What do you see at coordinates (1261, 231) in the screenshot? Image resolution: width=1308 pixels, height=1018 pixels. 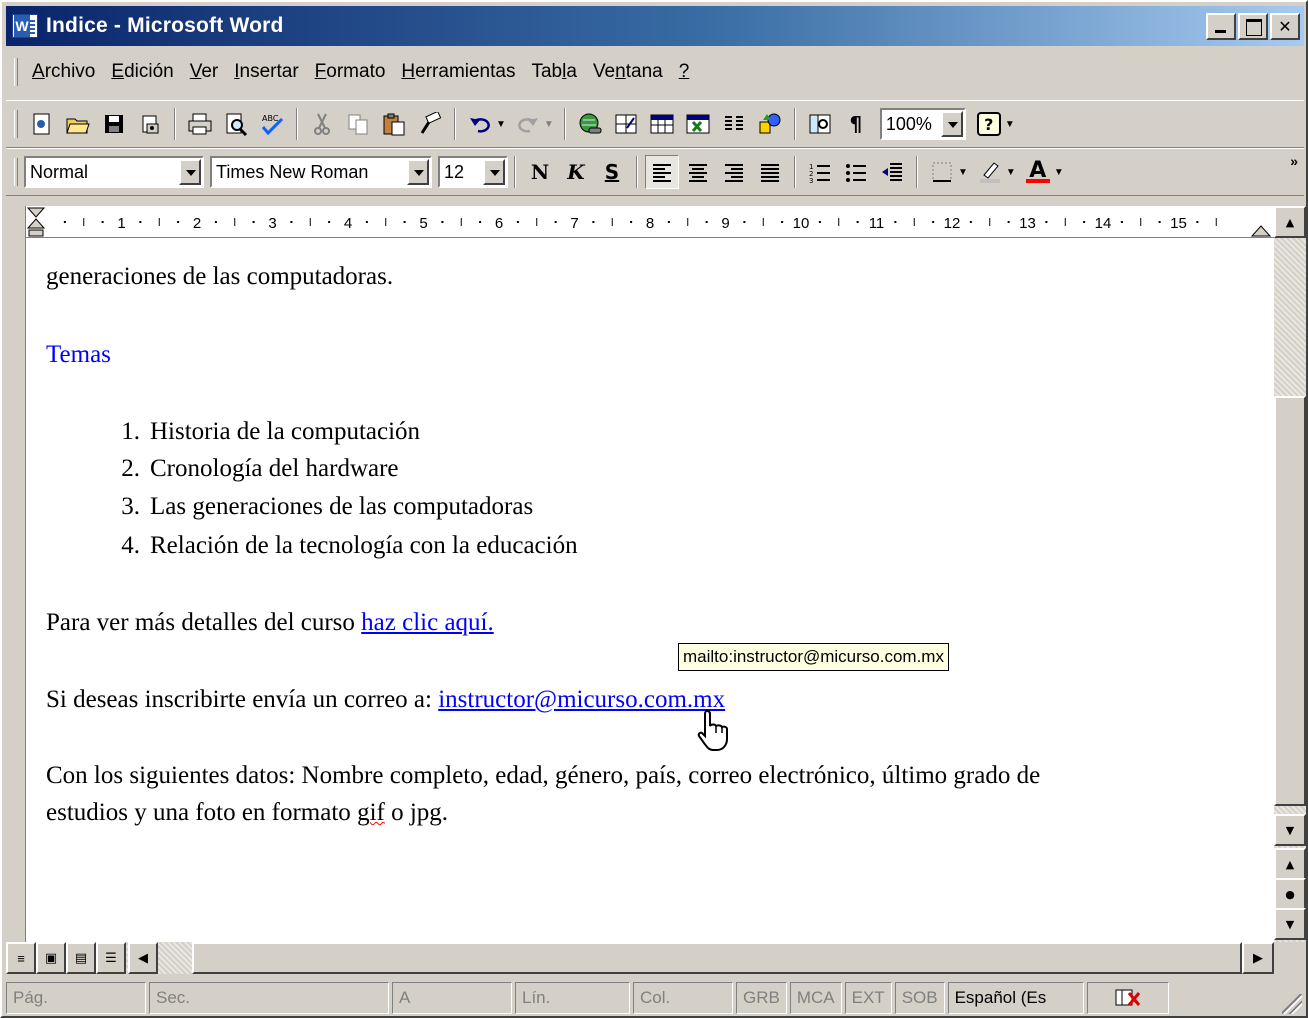 I see `right-indent-marker` at bounding box center [1261, 231].